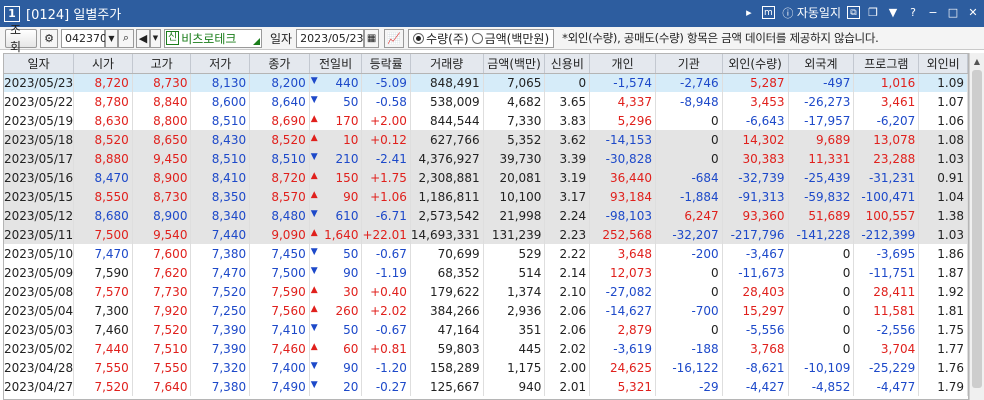 The width and height of the screenshot is (984, 400). What do you see at coordinates (447, 38) in the screenshot?
I see `radio-qty-label: 수량(주)` at bounding box center [447, 38].